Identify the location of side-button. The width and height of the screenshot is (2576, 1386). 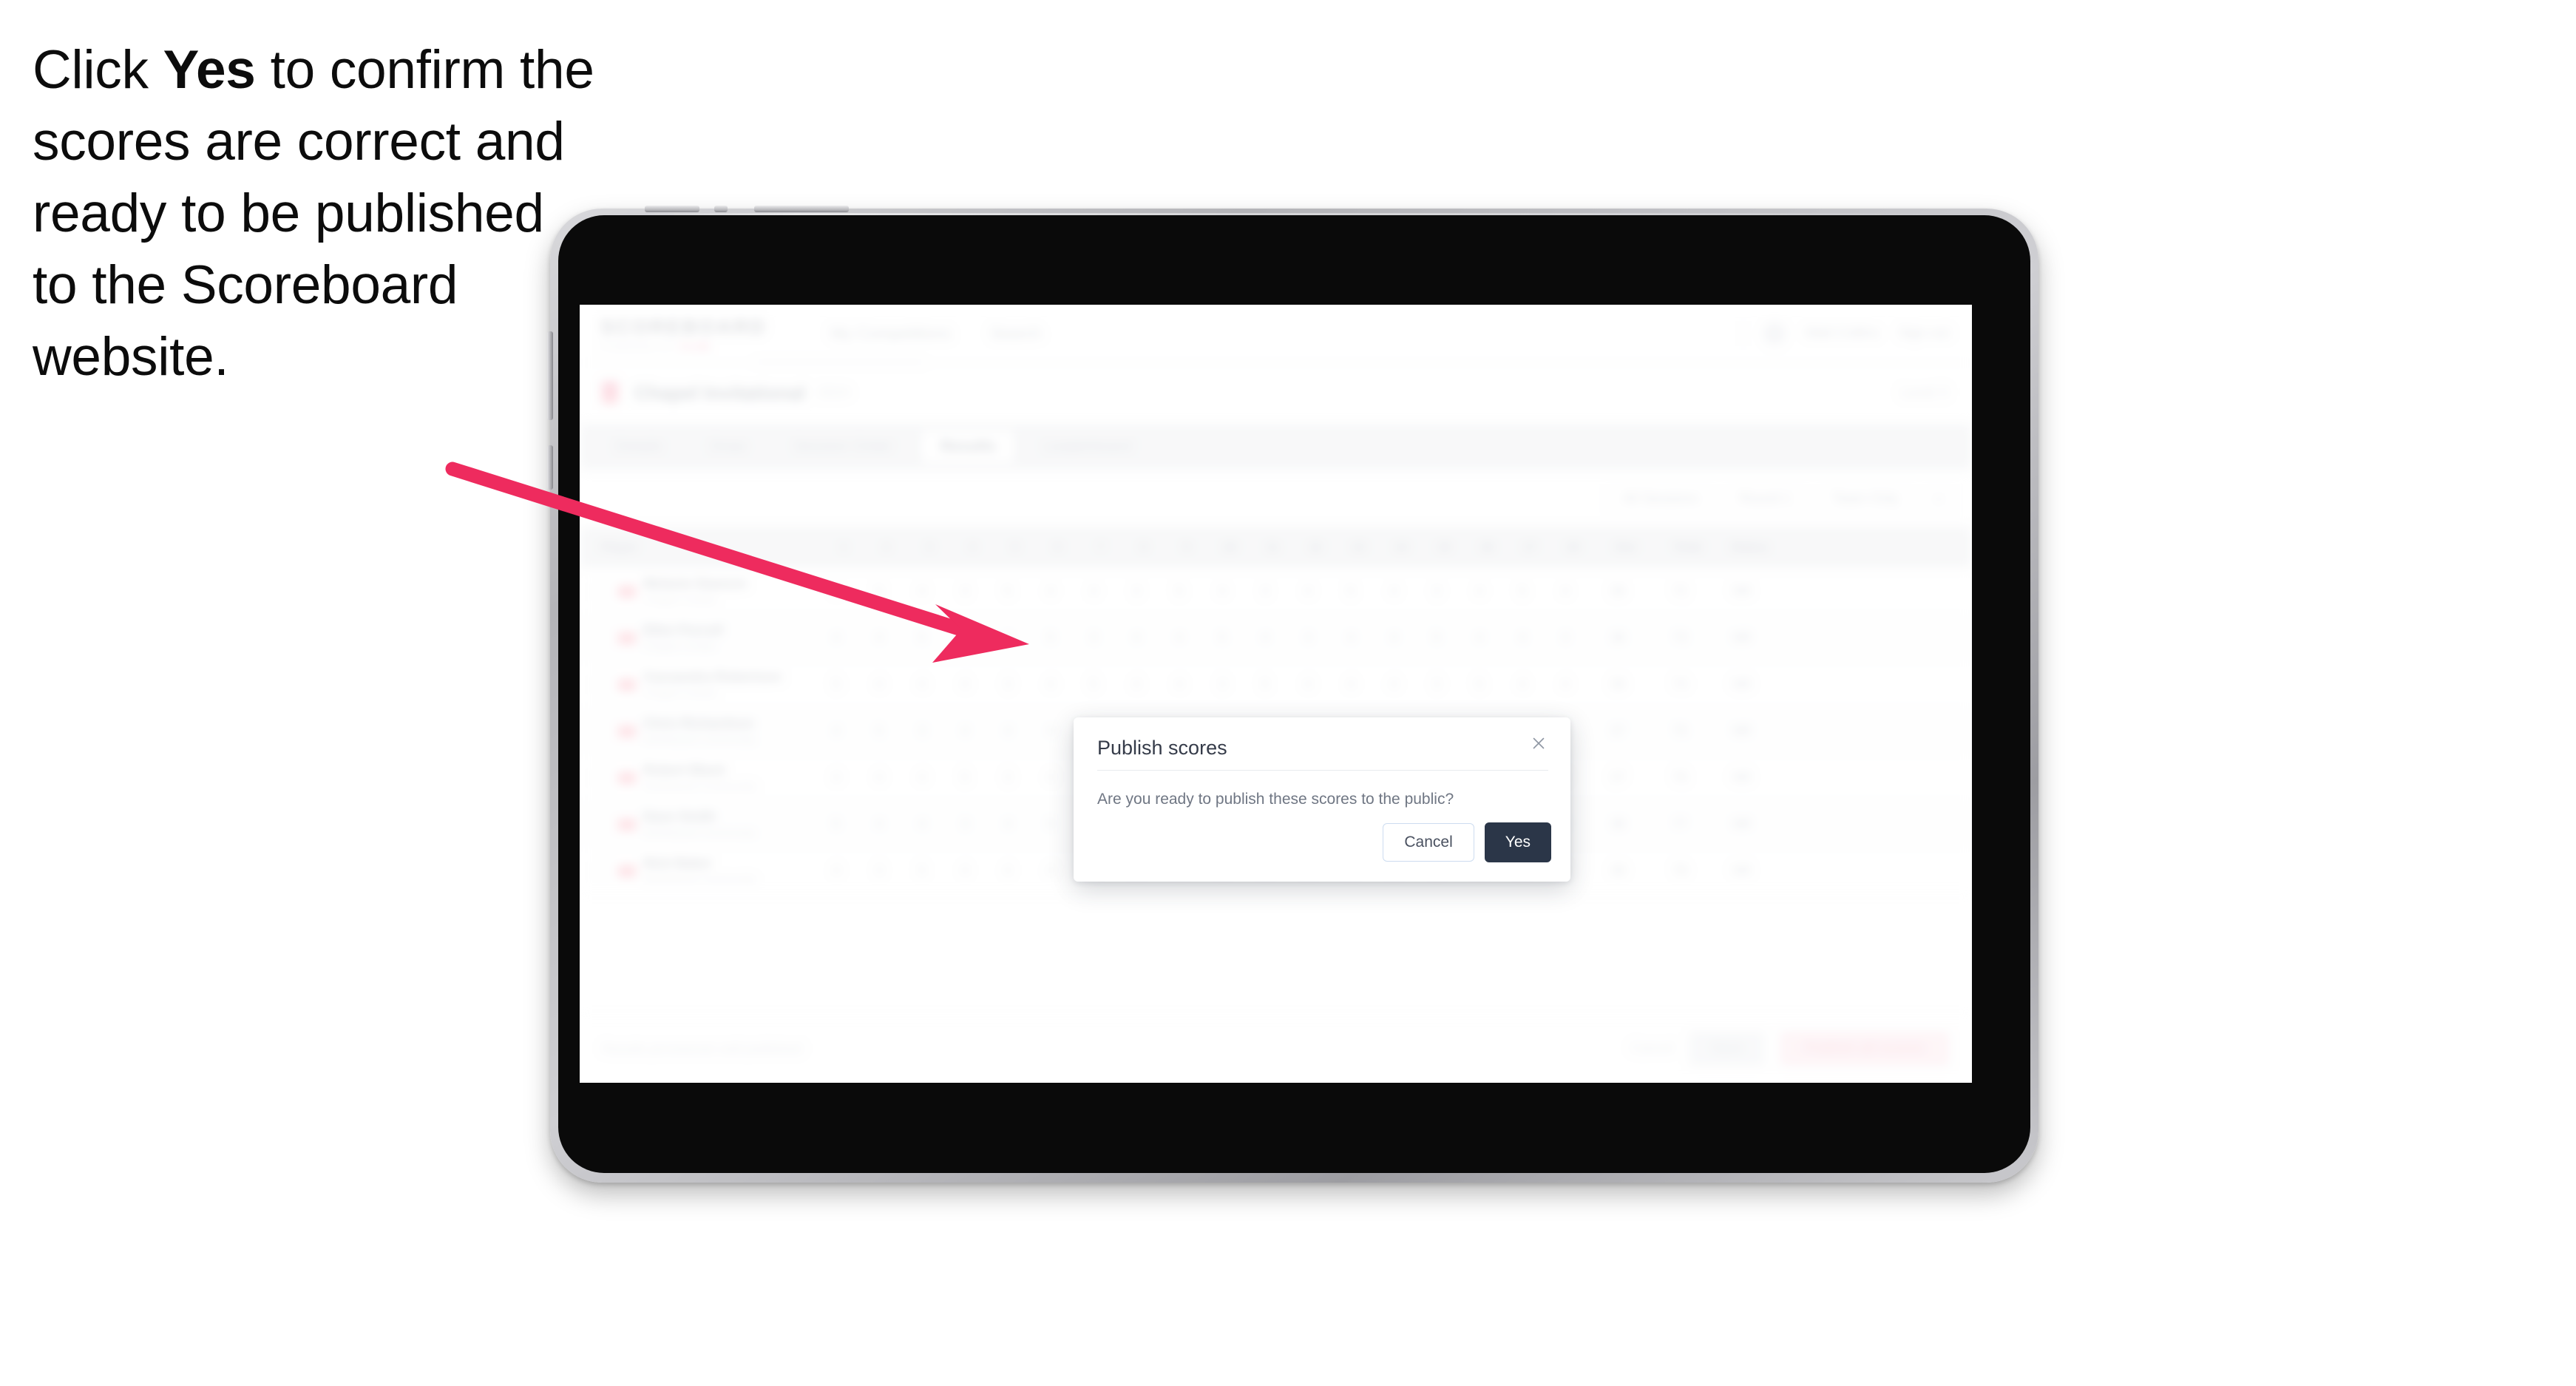
(550, 467).